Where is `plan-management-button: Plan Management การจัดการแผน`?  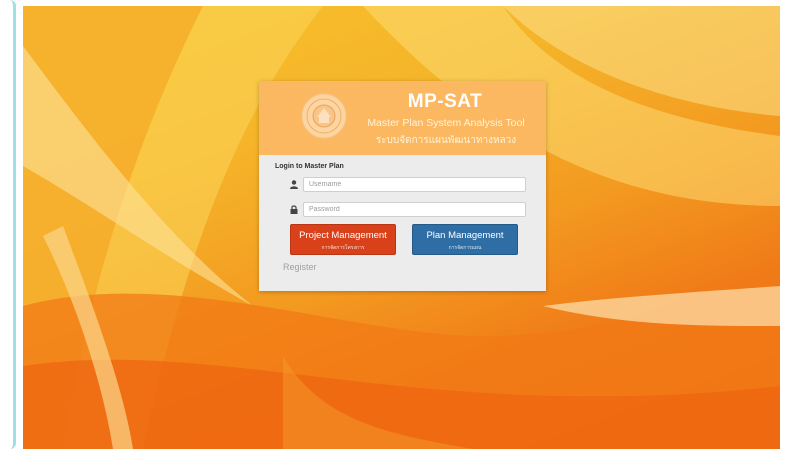 plan-management-button: Plan Management การจัดการแผน is located at coordinates (465, 239).